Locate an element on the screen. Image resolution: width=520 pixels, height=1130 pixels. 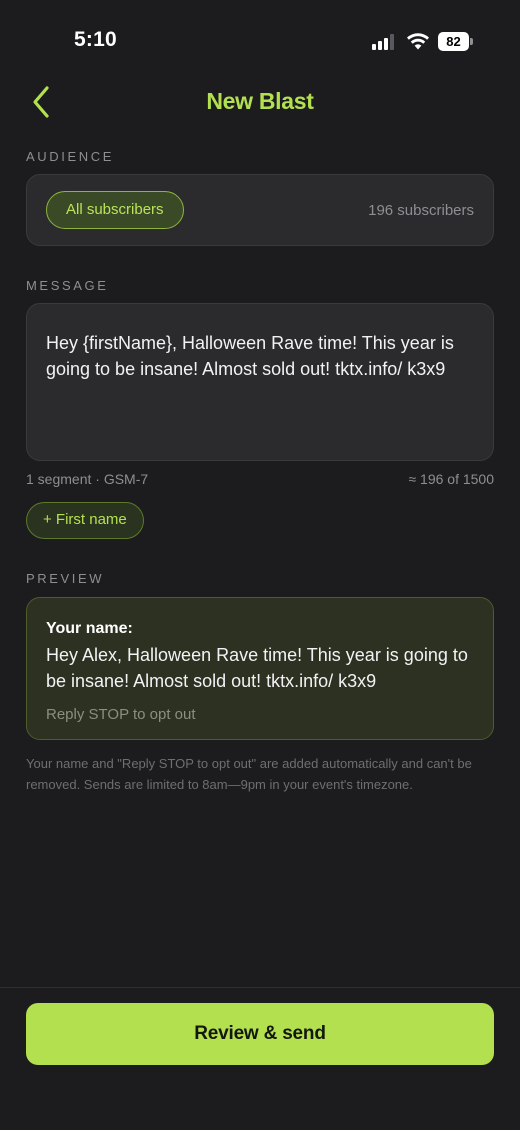
status-time: 5:10 is located at coordinates (95, 39).